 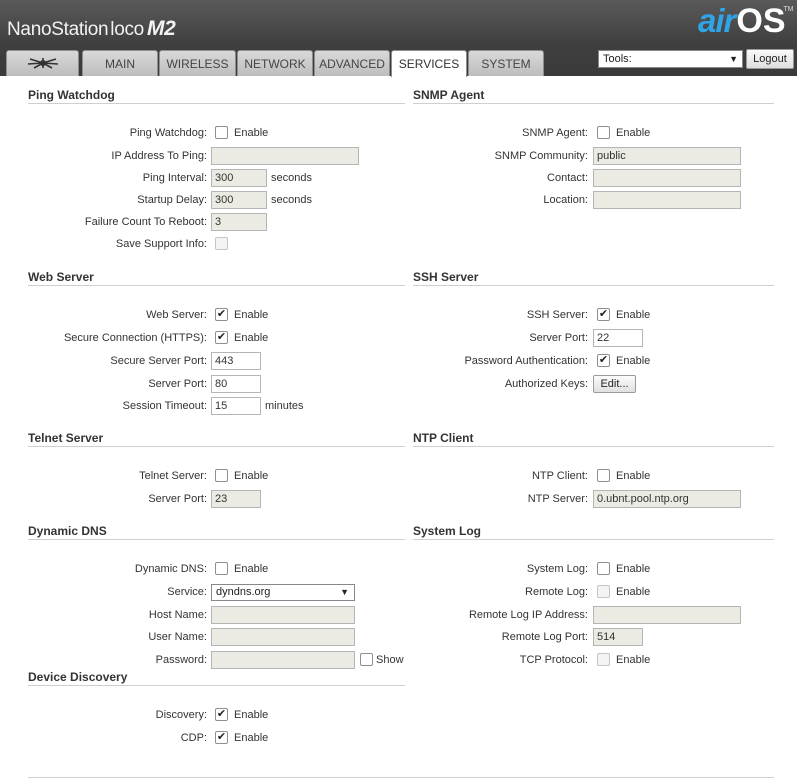 What do you see at coordinates (177, 499) in the screenshot?
I see `telnet-port-label: Server Port:` at bounding box center [177, 499].